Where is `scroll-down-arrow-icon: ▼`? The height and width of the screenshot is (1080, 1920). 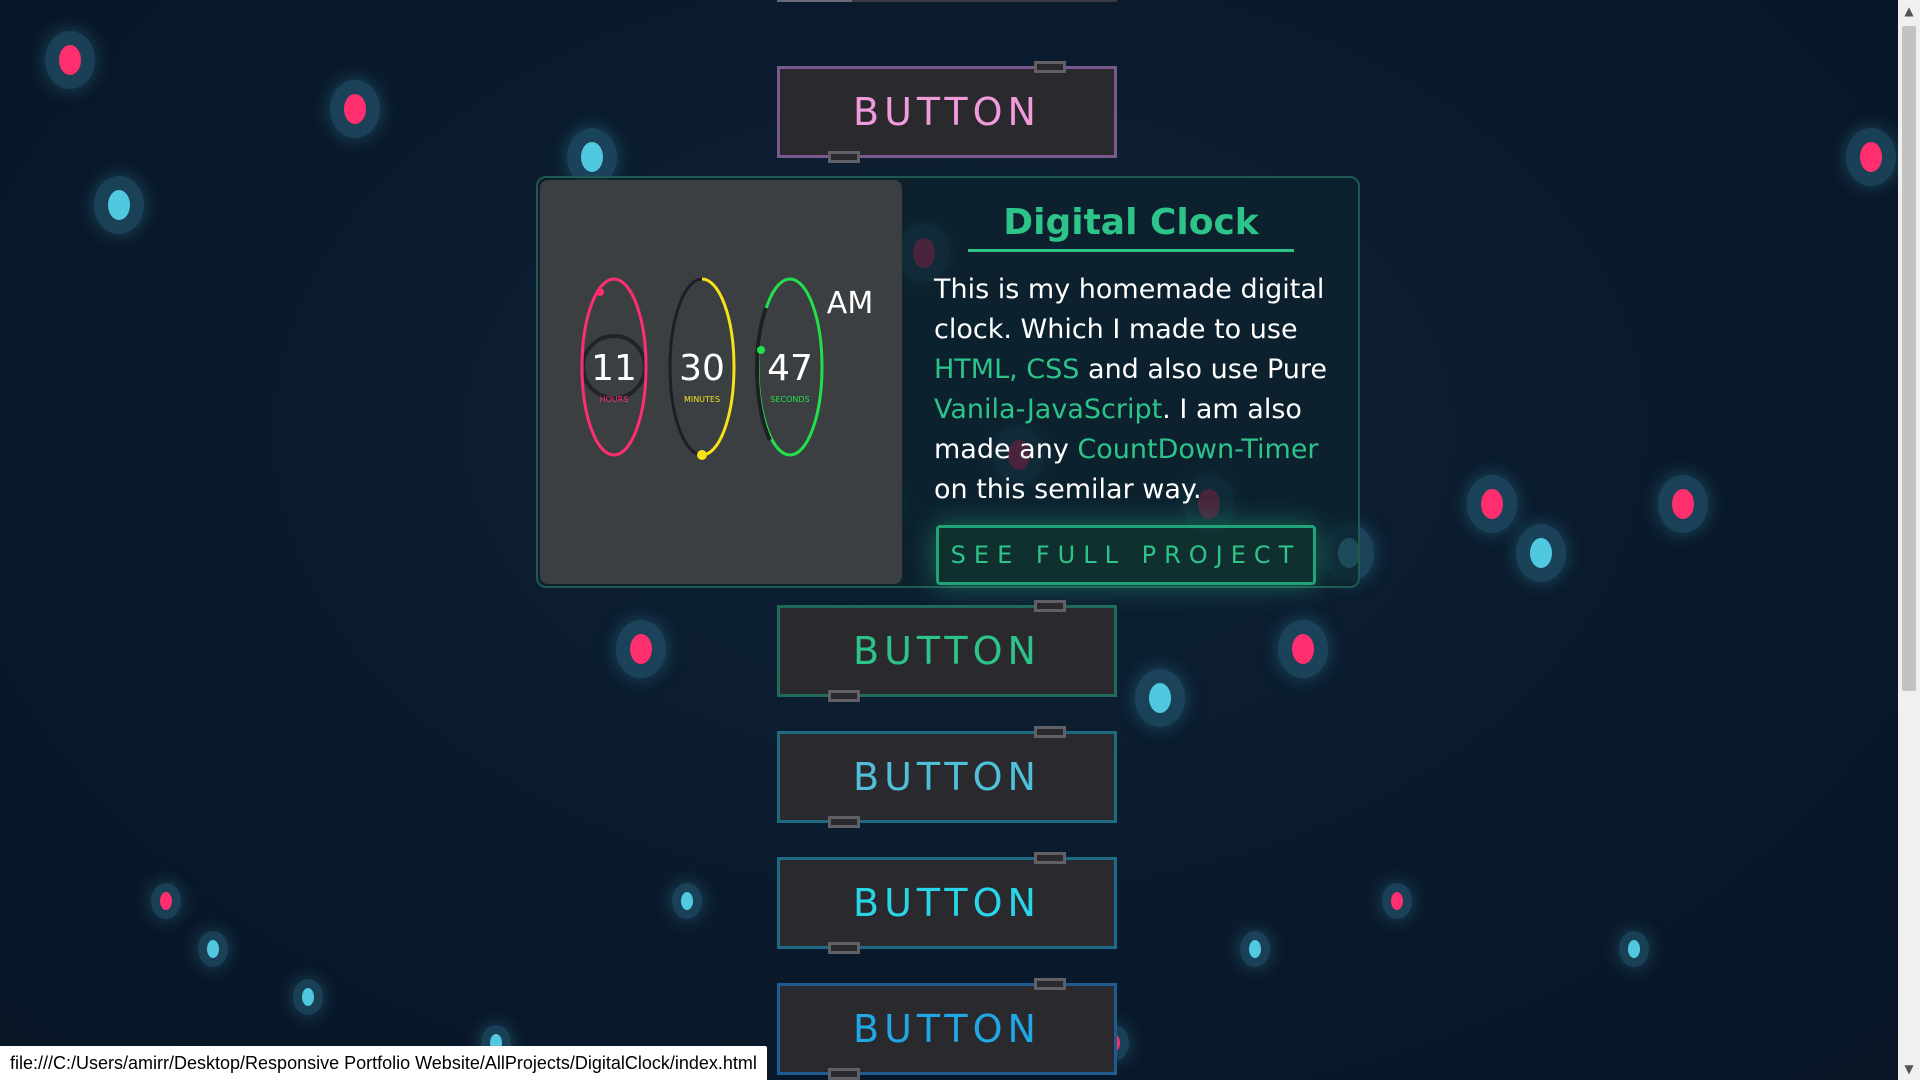
scroll-down-arrow-icon: ▼ is located at coordinates (1909, 1069).